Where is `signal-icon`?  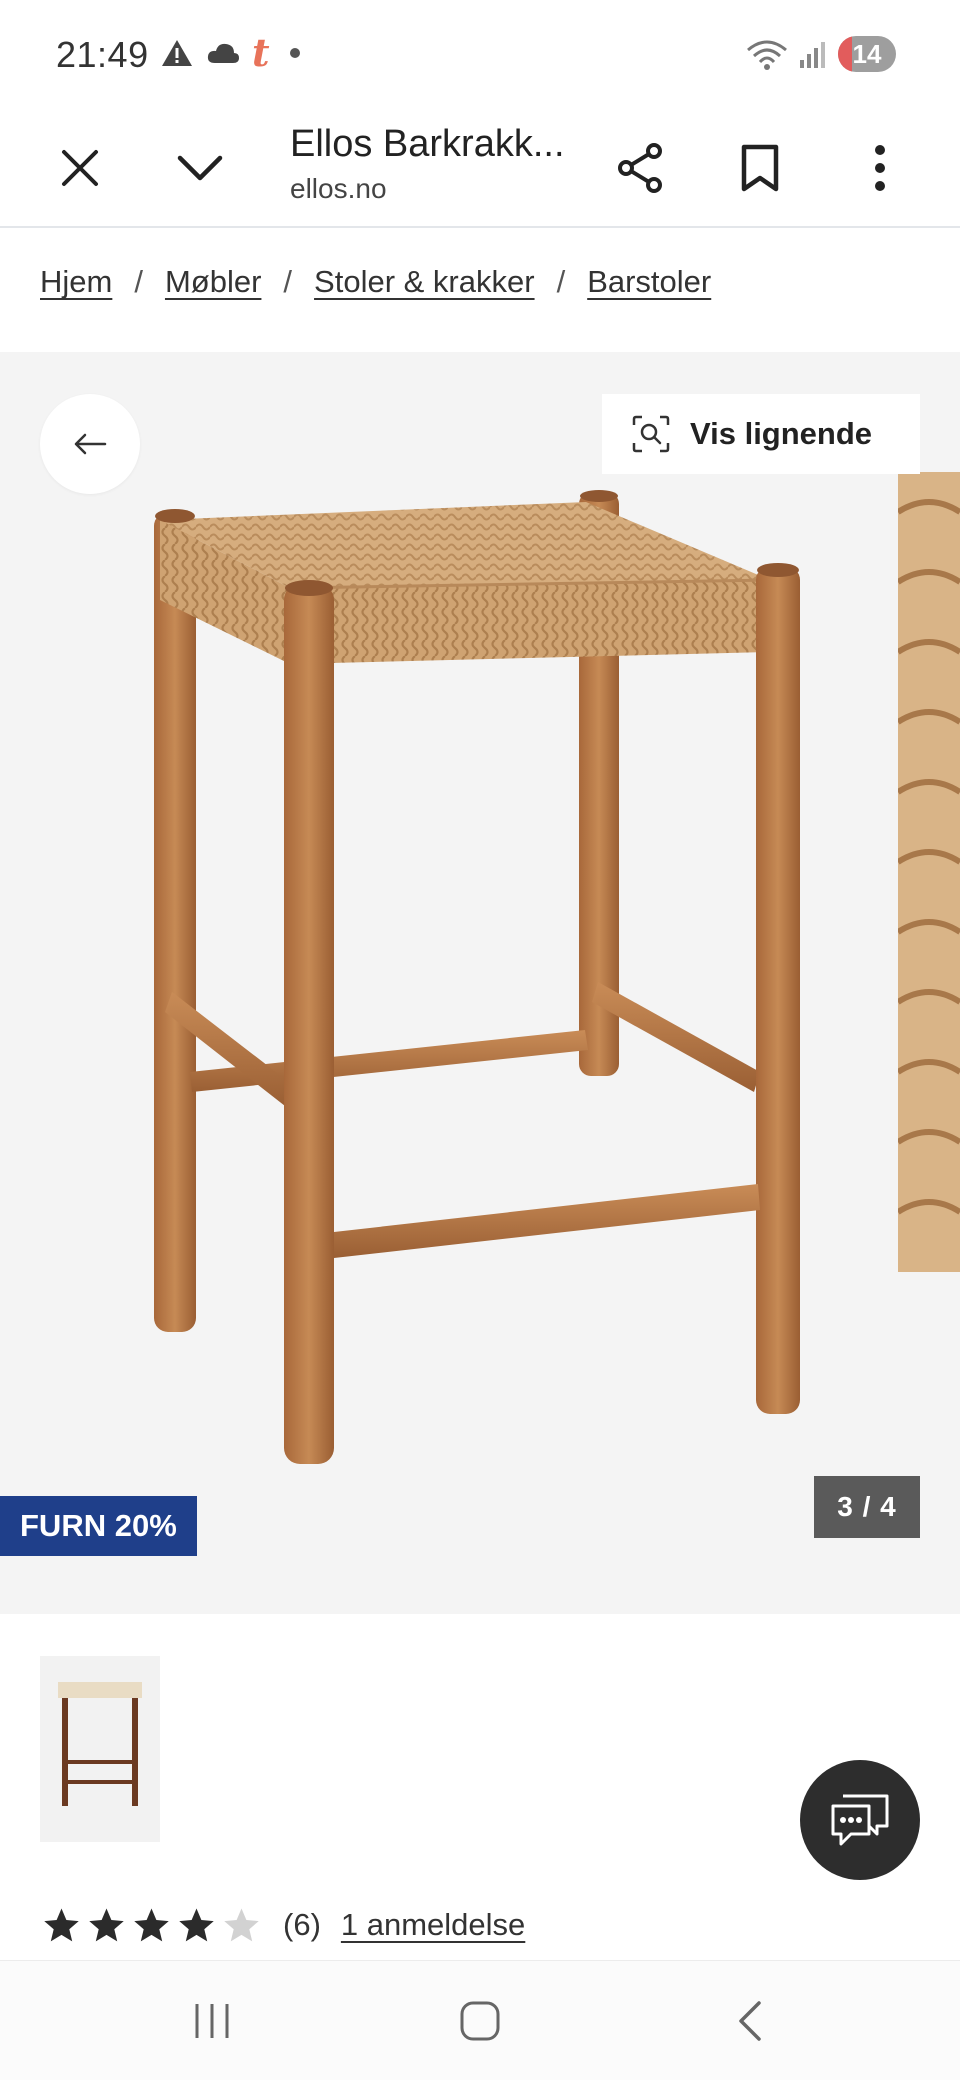 signal-icon is located at coordinates (812, 55).